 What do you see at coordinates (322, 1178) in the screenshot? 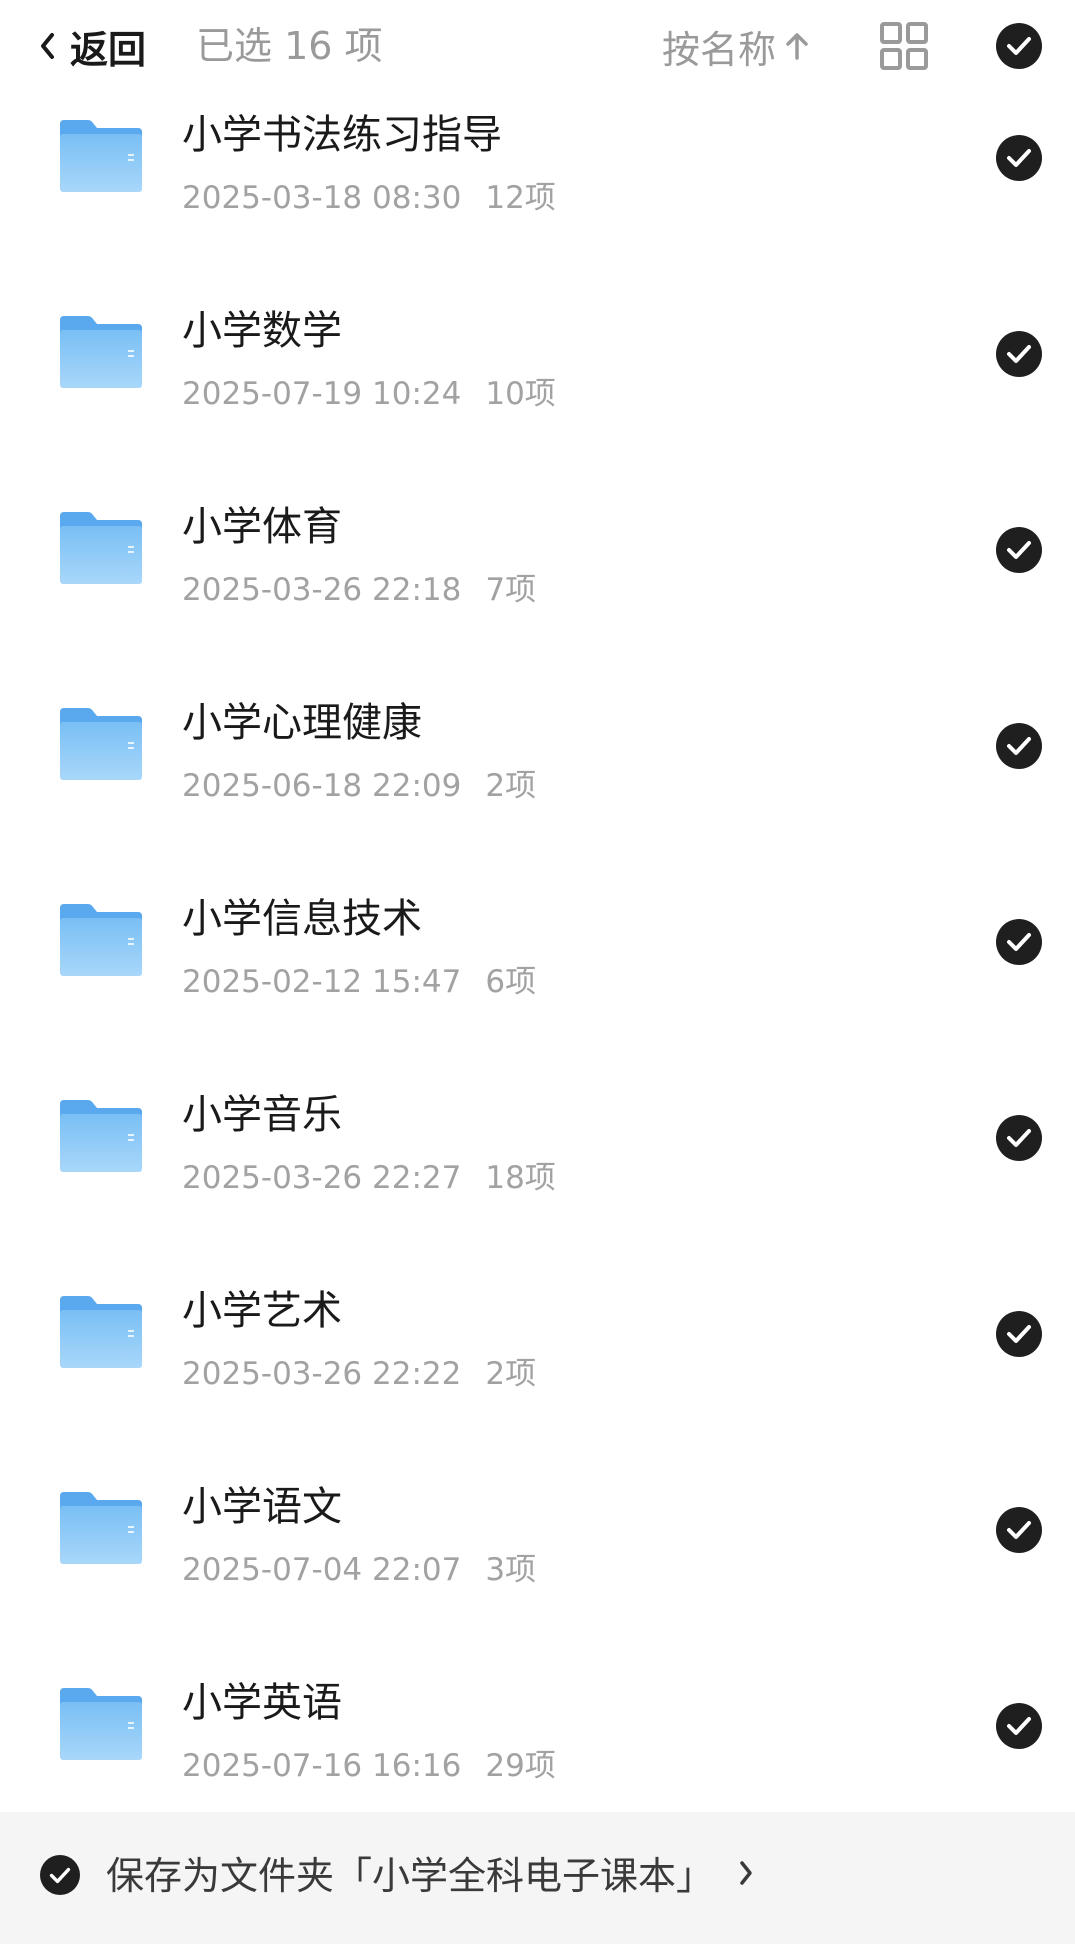
I see `folder-date: 2025-03-26 22:27` at bounding box center [322, 1178].